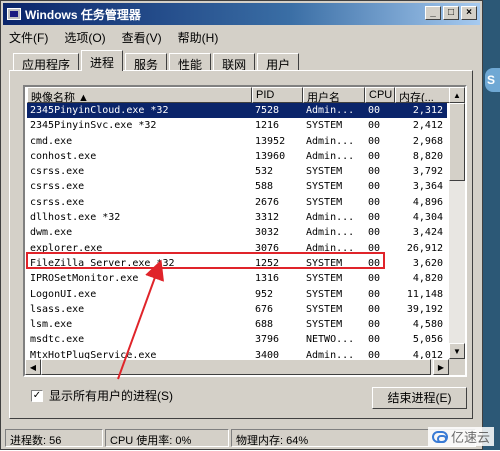 The image size is (500, 451). Describe the element at coordinates (424, 309) in the screenshot. I see `process-memory: 39,192` at that location.